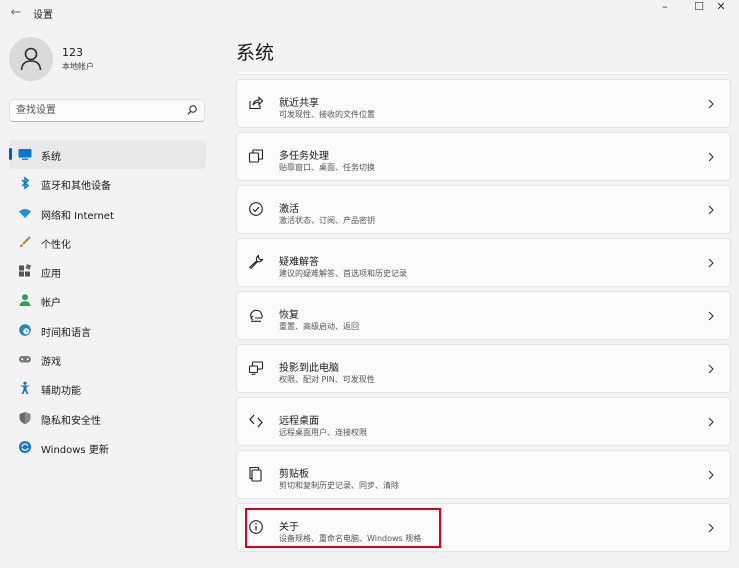  What do you see at coordinates (43, 15) in the screenshot?
I see `app-title: 设置` at bounding box center [43, 15].